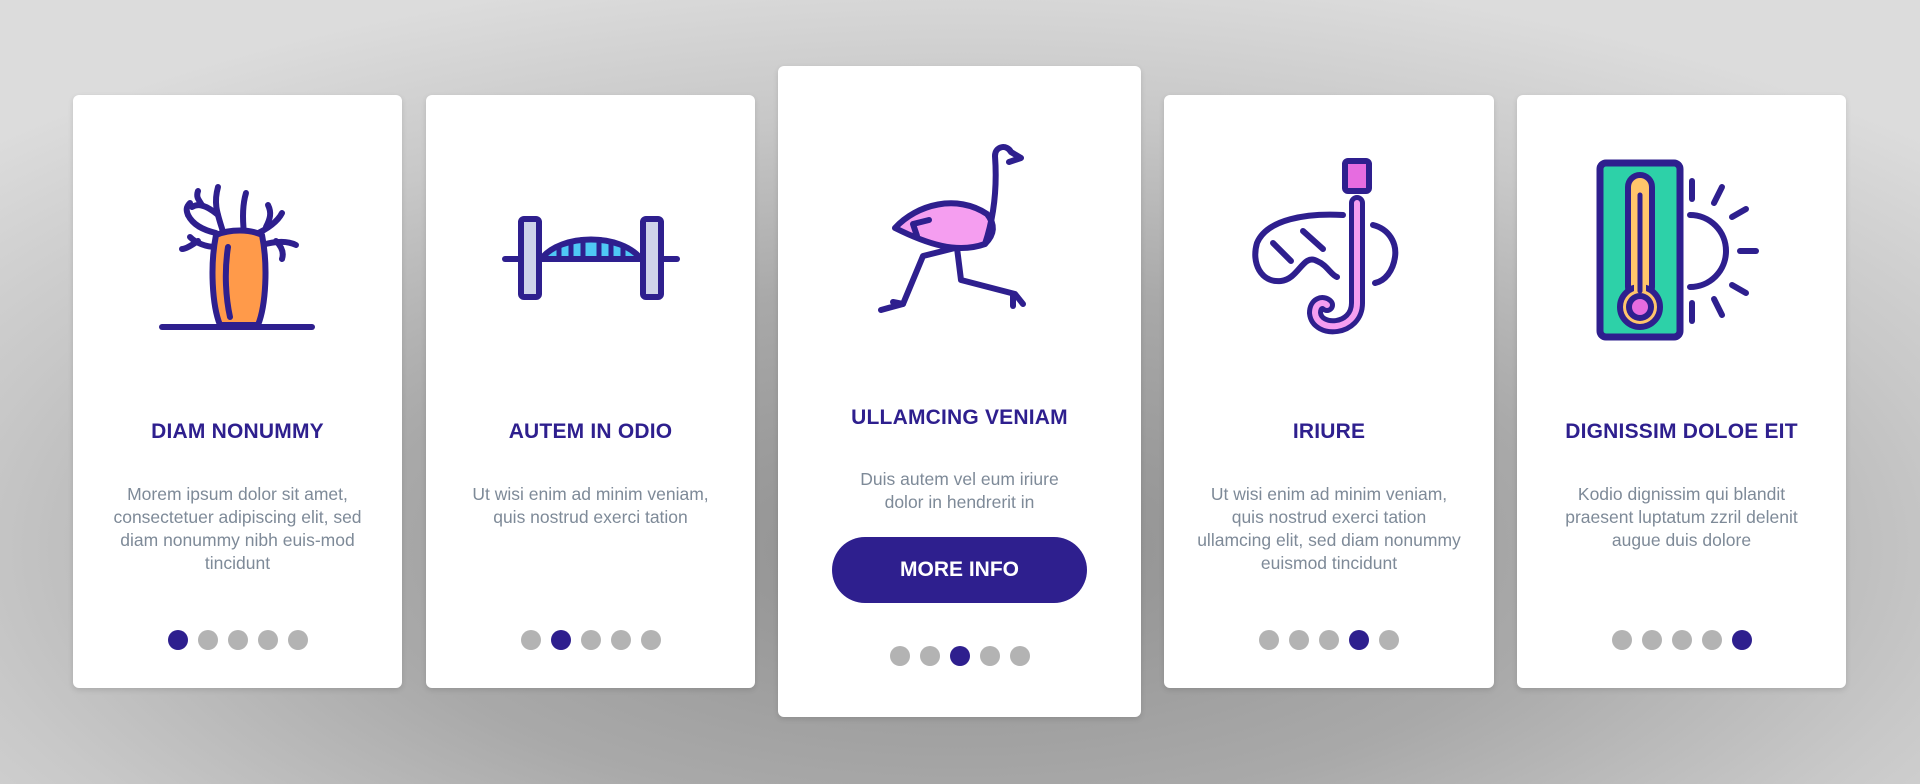  What do you see at coordinates (959, 570) in the screenshot?
I see `more-info-button: MORE INFO` at bounding box center [959, 570].